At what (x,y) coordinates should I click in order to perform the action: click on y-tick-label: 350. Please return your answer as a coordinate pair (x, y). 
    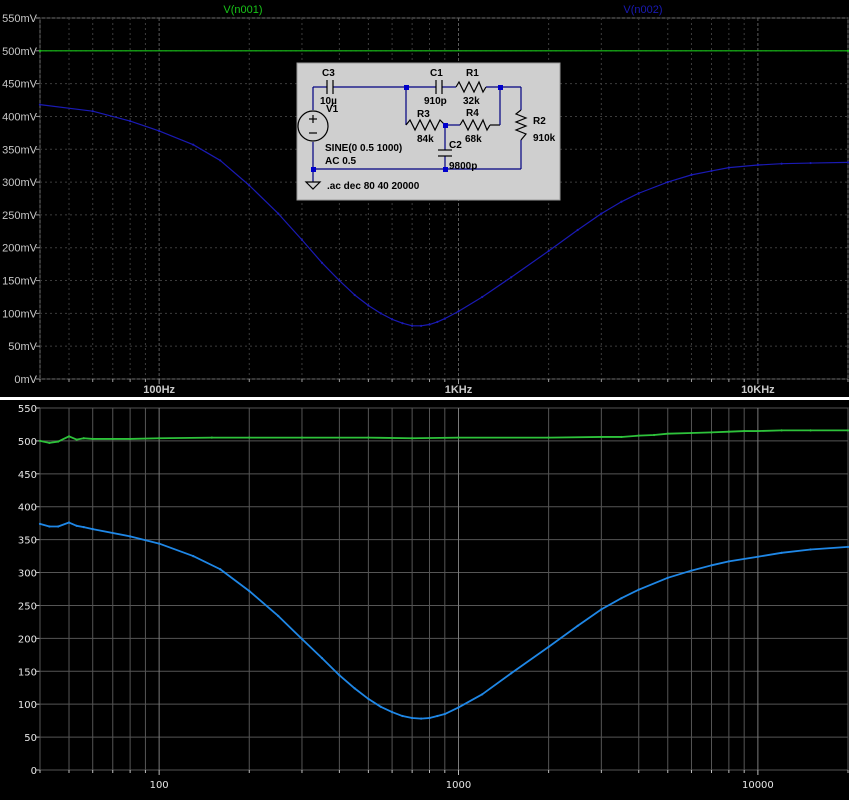
    Looking at the image, I should click on (27, 541).